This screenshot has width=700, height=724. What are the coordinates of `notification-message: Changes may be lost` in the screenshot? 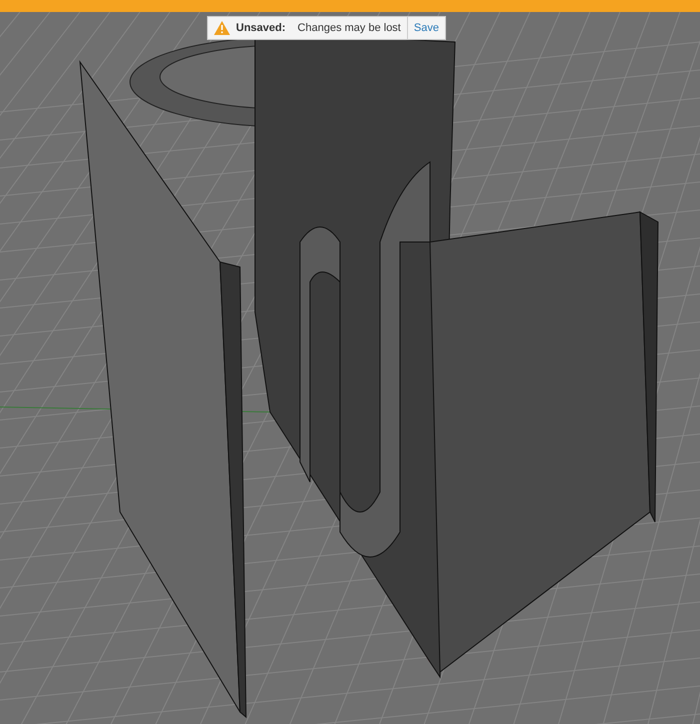 It's located at (349, 28).